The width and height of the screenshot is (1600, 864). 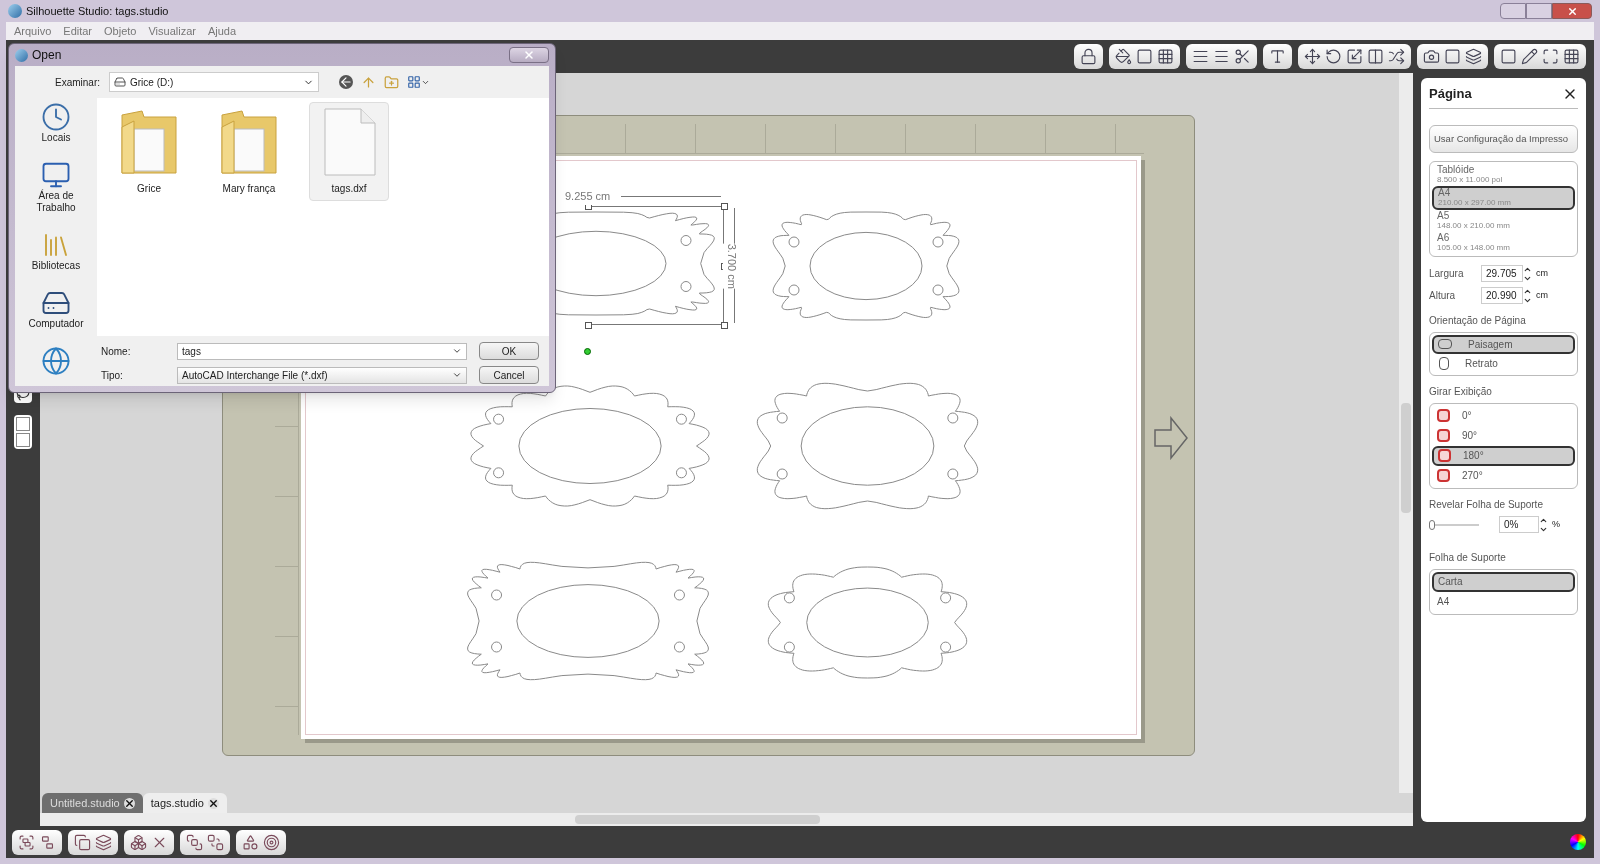 What do you see at coordinates (349, 151) in the screenshot?
I see `file-item: tags.dxf` at bounding box center [349, 151].